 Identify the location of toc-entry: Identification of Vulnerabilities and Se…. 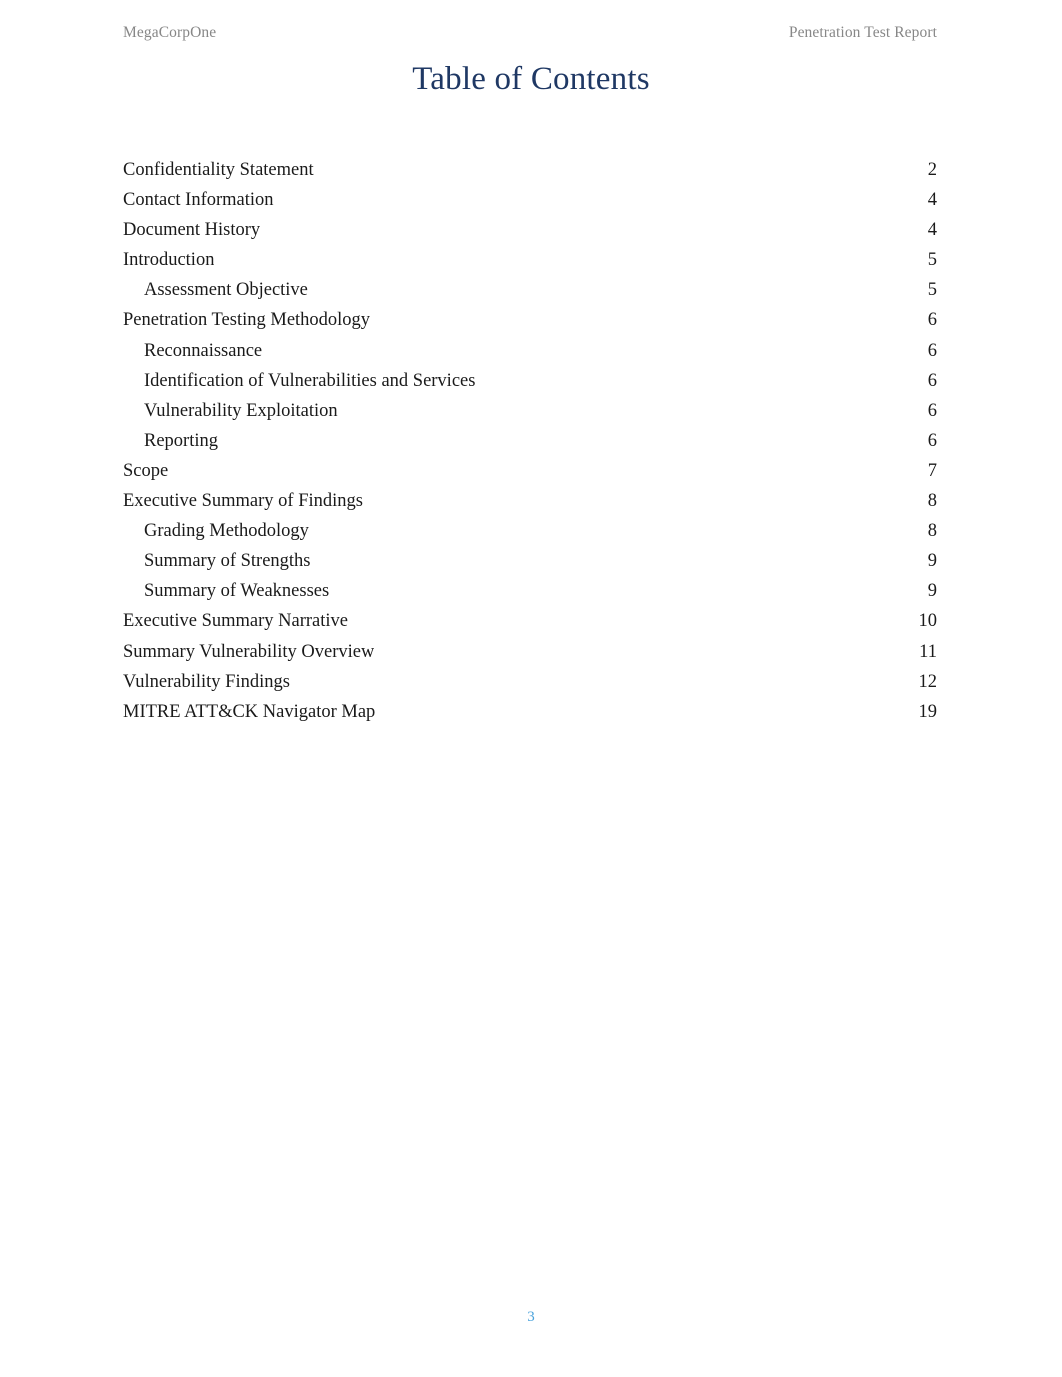
(530, 381).